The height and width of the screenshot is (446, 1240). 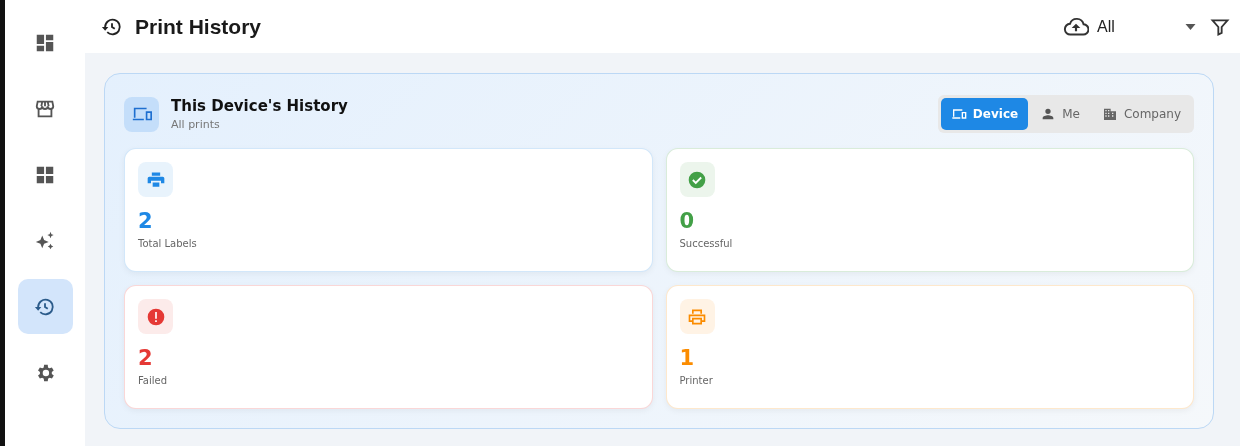 I want to click on page-title: Print History, so click(x=198, y=26).